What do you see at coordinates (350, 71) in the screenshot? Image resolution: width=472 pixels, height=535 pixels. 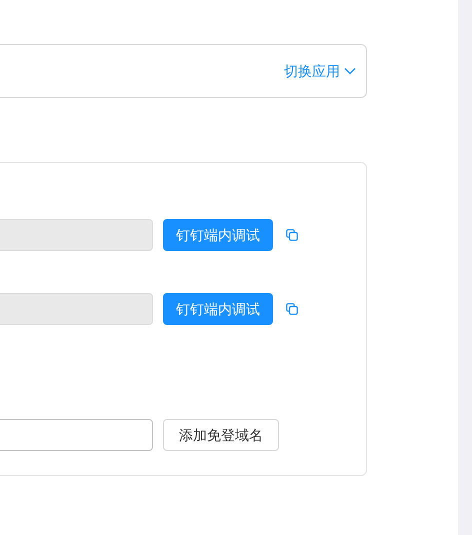 I see `chevron-down-icon` at bounding box center [350, 71].